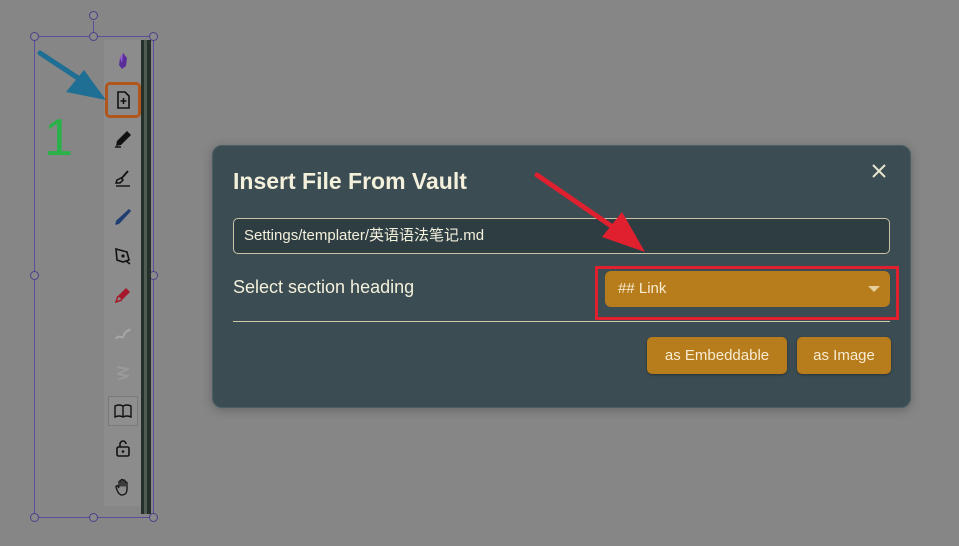 The width and height of the screenshot is (959, 546). Describe the element at coordinates (123, 295) in the screenshot. I see `highlighter-icon` at that location.